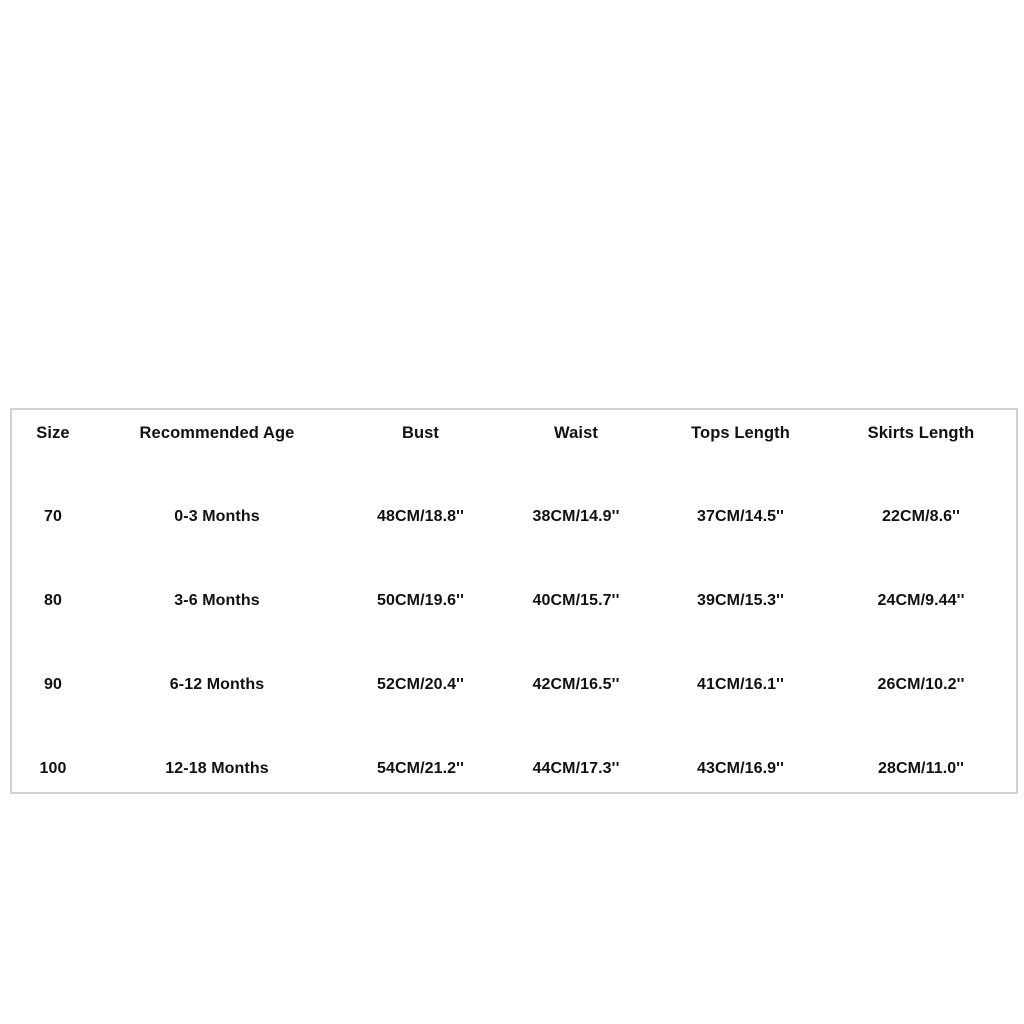 This screenshot has width=1024, height=1024. I want to click on cell-waist: 38CM/14.9'', so click(576, 517).